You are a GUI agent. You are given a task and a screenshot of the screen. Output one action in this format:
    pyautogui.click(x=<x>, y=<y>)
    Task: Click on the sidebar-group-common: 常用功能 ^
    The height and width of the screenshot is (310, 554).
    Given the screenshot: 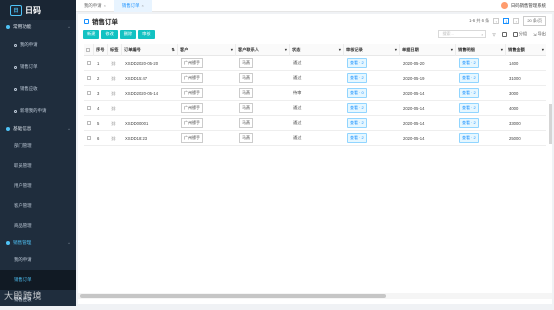 What is the action you would take?
    pyautogui.click(x=38, y=27)
    